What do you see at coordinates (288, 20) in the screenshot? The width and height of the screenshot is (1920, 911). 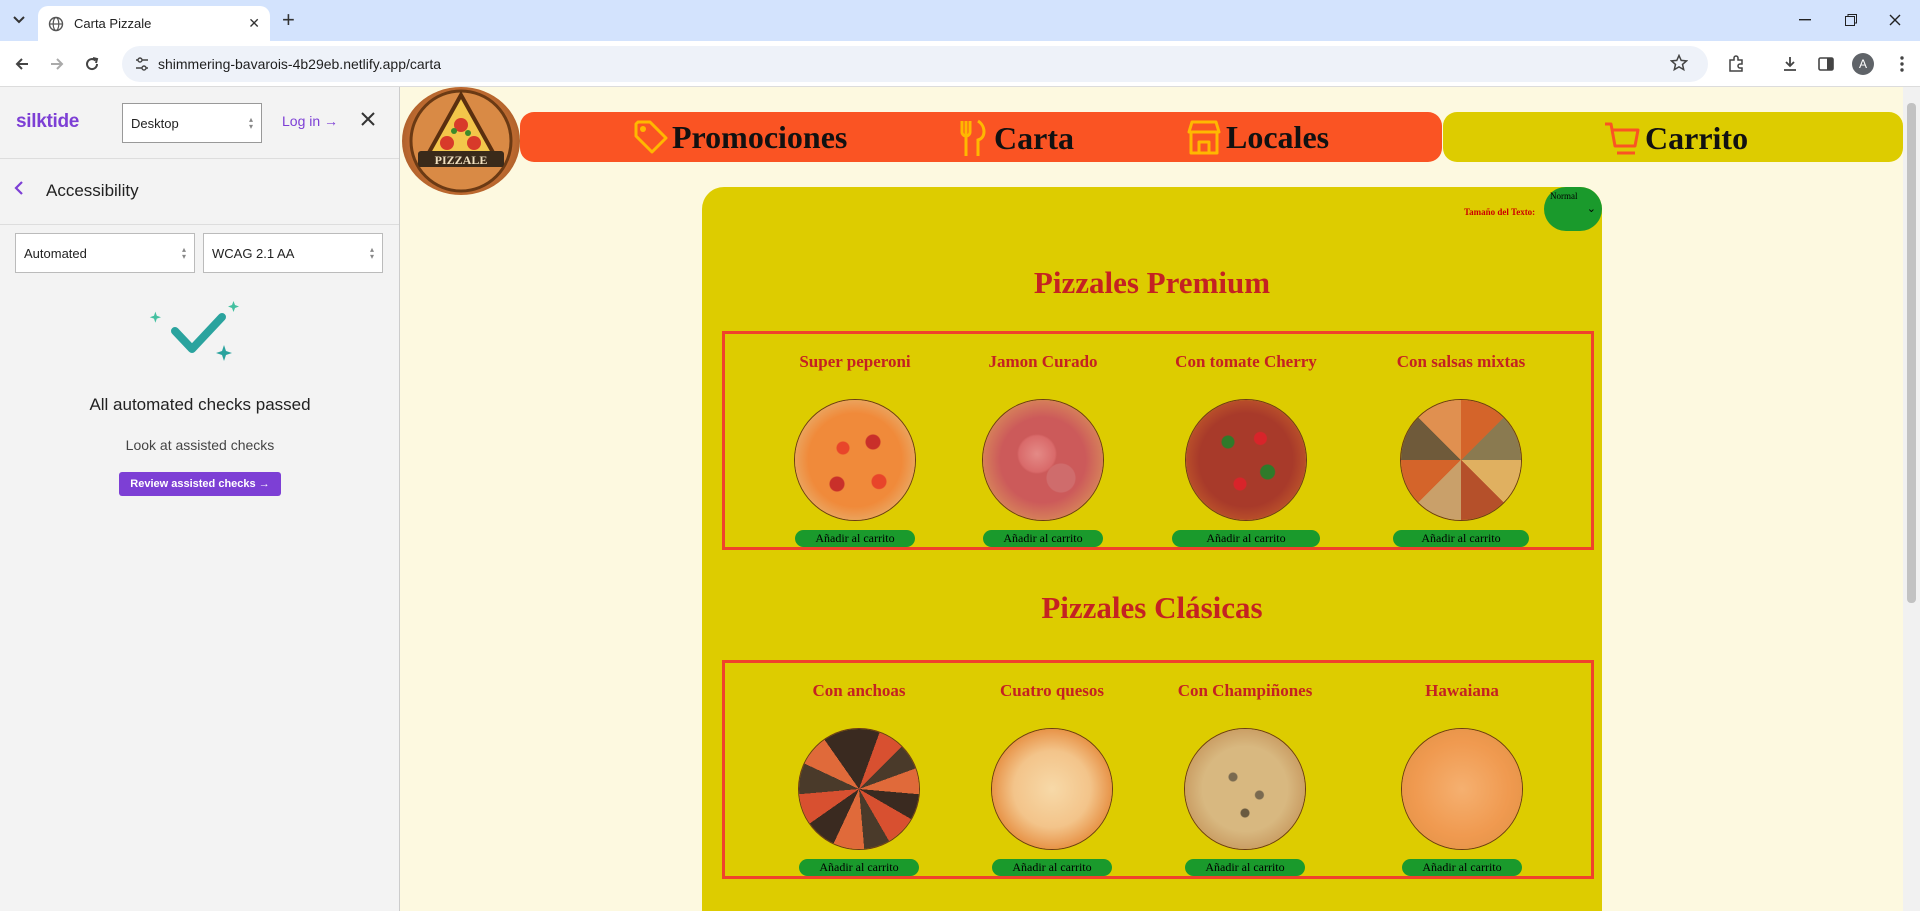 I see `new-tab-button: +` at bounding box center [288, 20].